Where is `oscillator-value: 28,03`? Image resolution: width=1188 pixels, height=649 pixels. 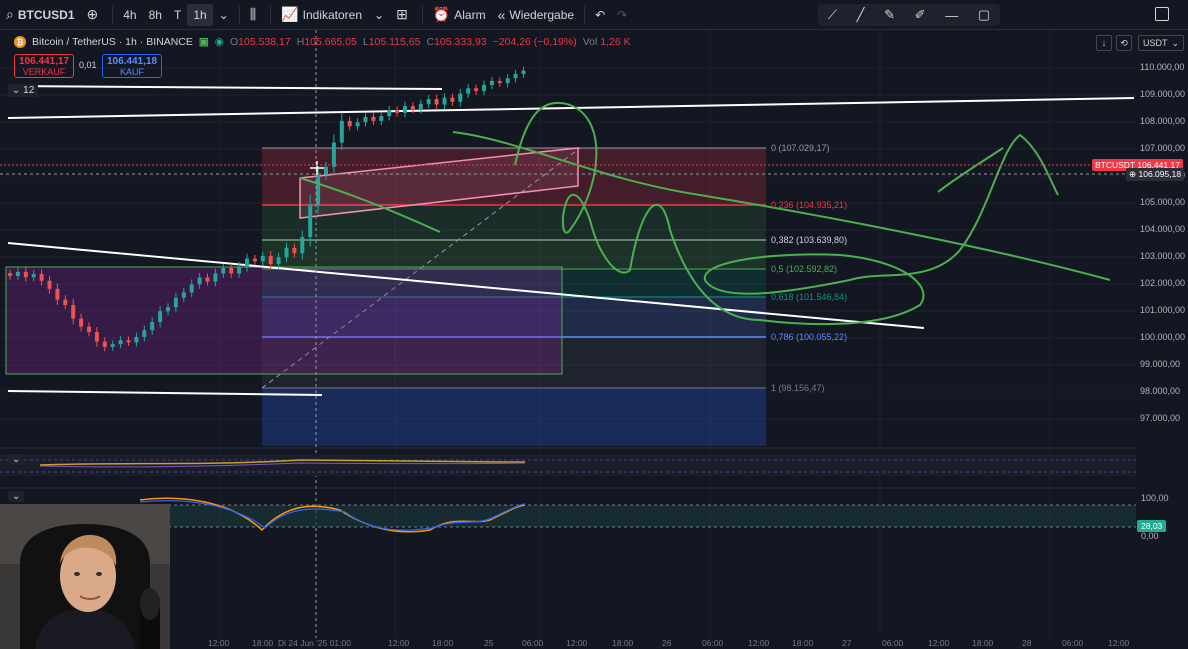 oscillator-value: 28,03 is located at coordinates (1152, 526).